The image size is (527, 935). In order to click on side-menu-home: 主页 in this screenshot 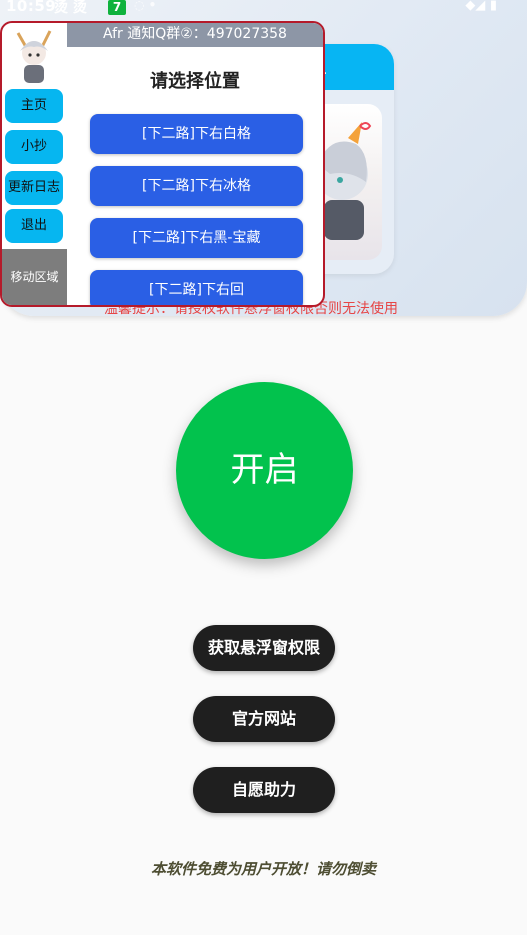, I will do `click(34, 106)`.